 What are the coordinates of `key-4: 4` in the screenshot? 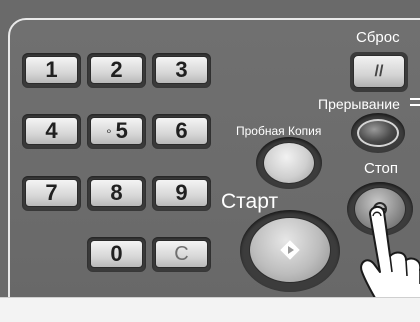 It's located at (51, 131).